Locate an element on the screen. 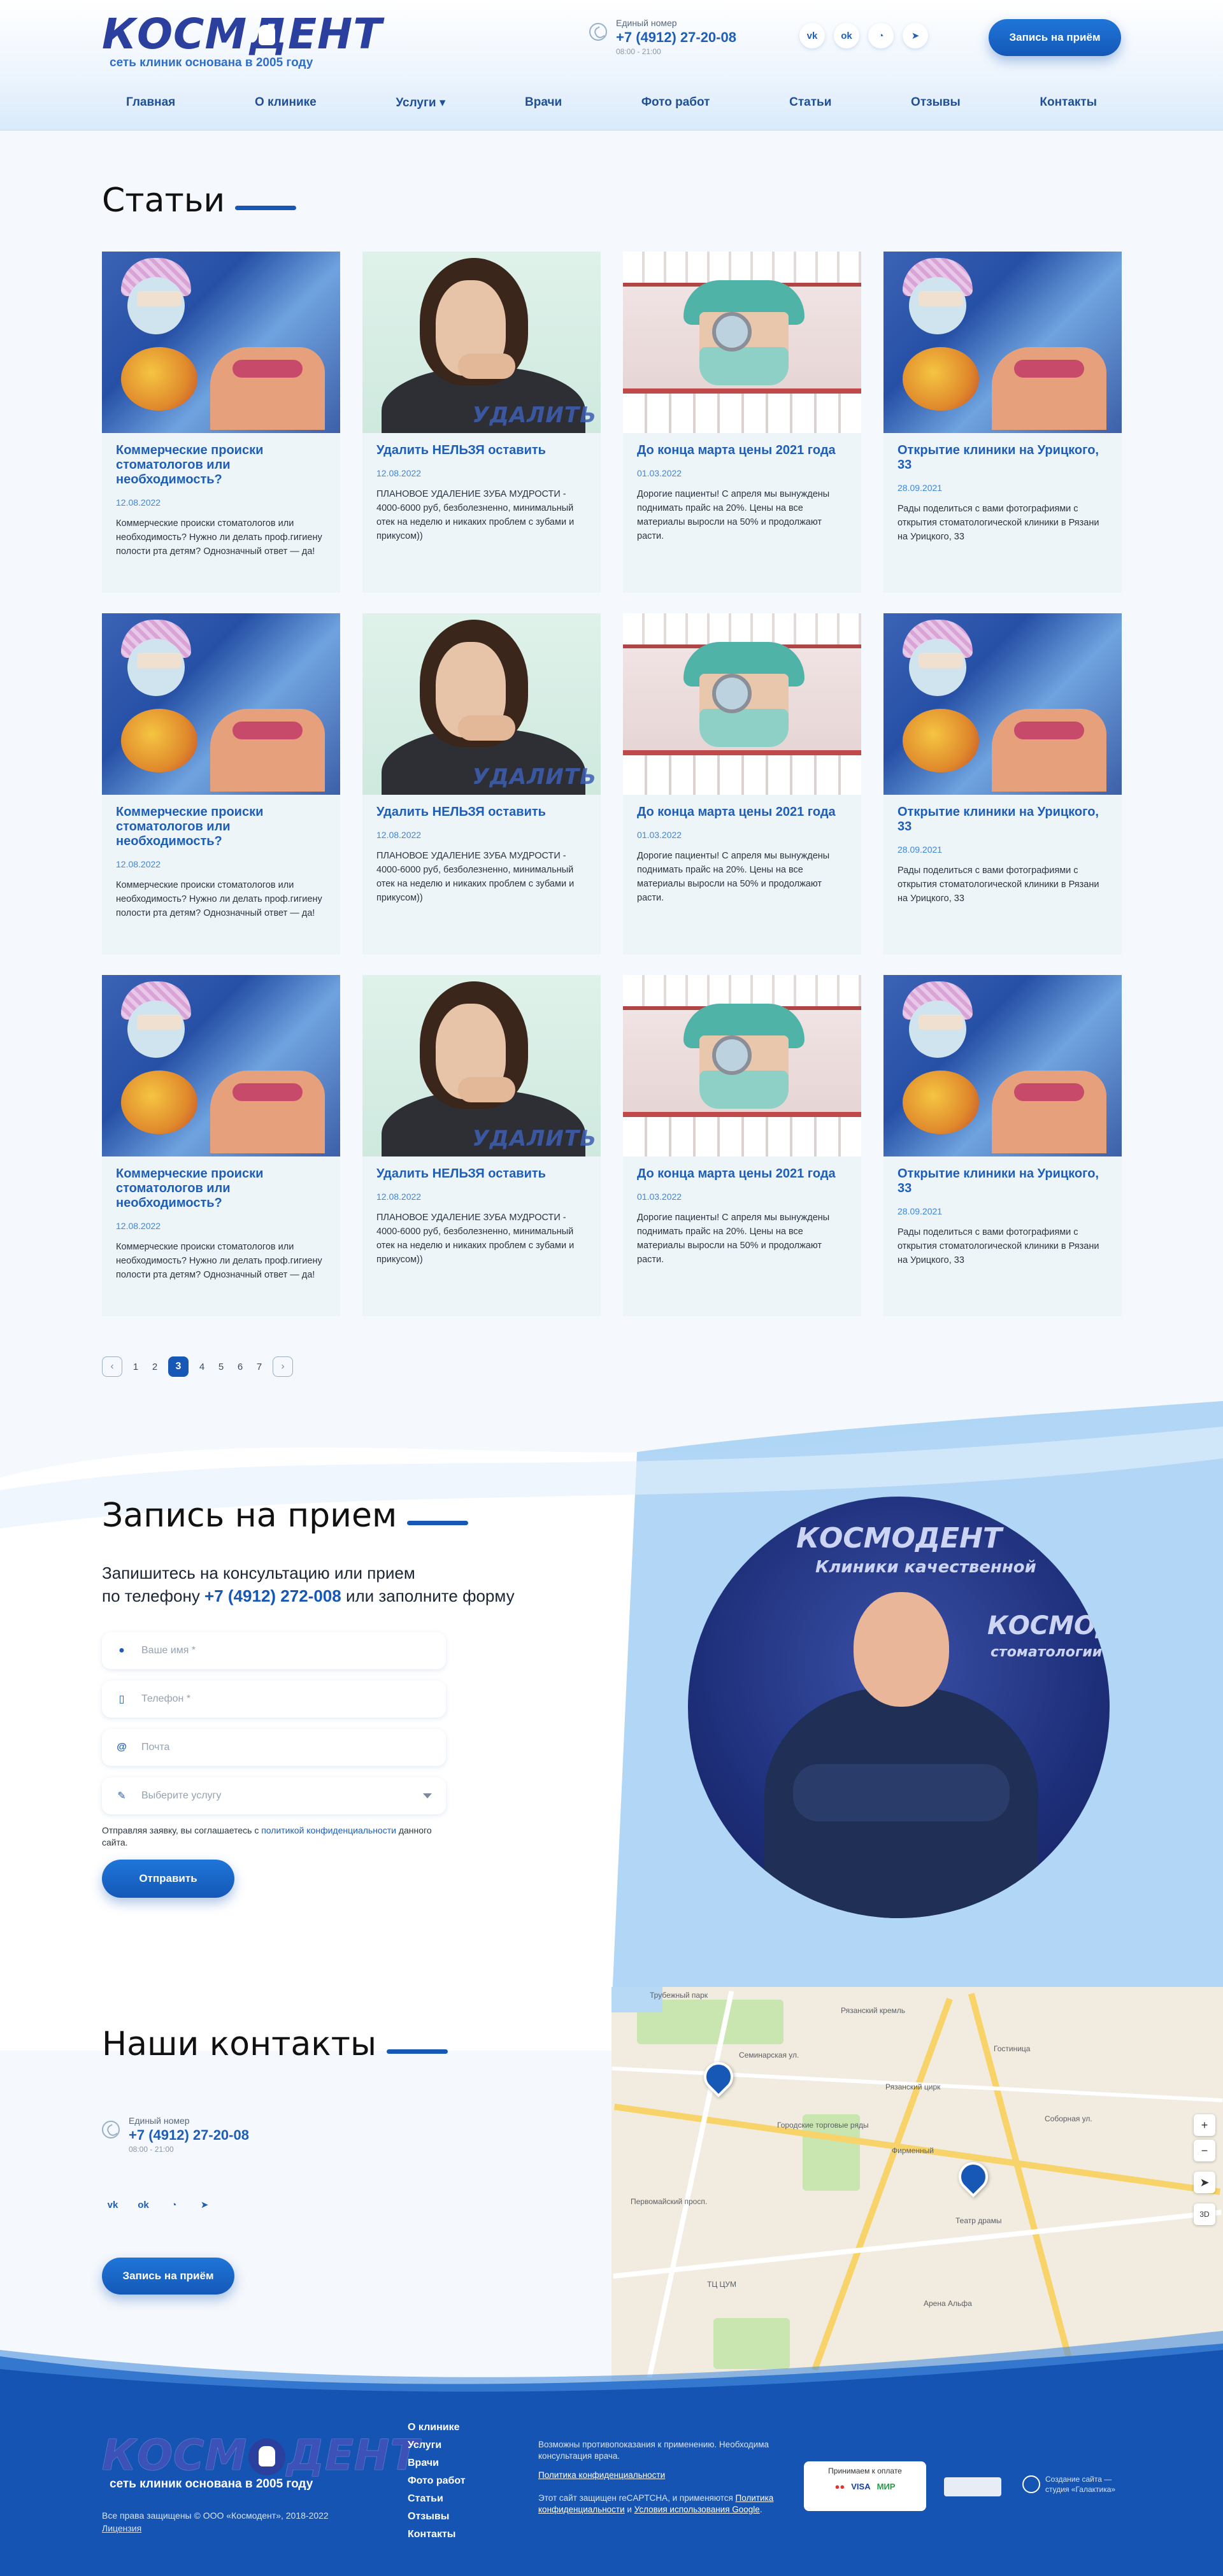 This screenshot has width=1223, height=2576. phone-field: ▯ Телефон * is located at coordinates (274, 1700).